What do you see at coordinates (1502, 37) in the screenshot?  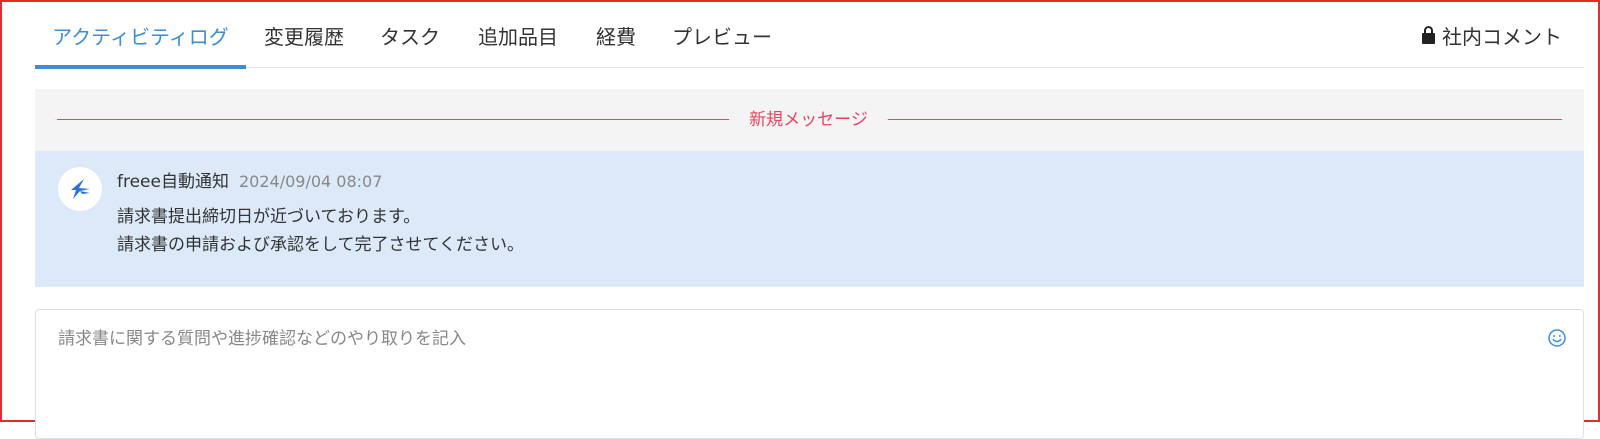 I see `internal-comment-label: 社内コメント` at bounding box center [1502, 37].